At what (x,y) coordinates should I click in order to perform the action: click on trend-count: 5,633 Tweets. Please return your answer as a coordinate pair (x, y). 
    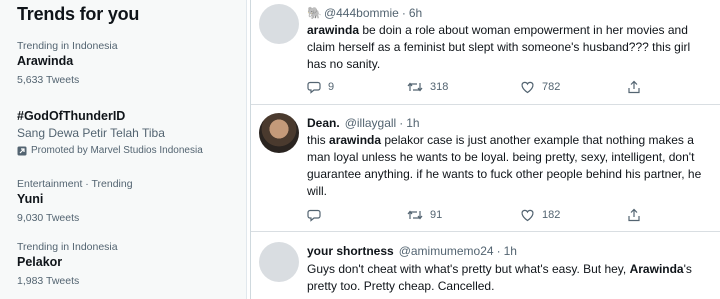
    Looking at the image, I should click on (48, 80).